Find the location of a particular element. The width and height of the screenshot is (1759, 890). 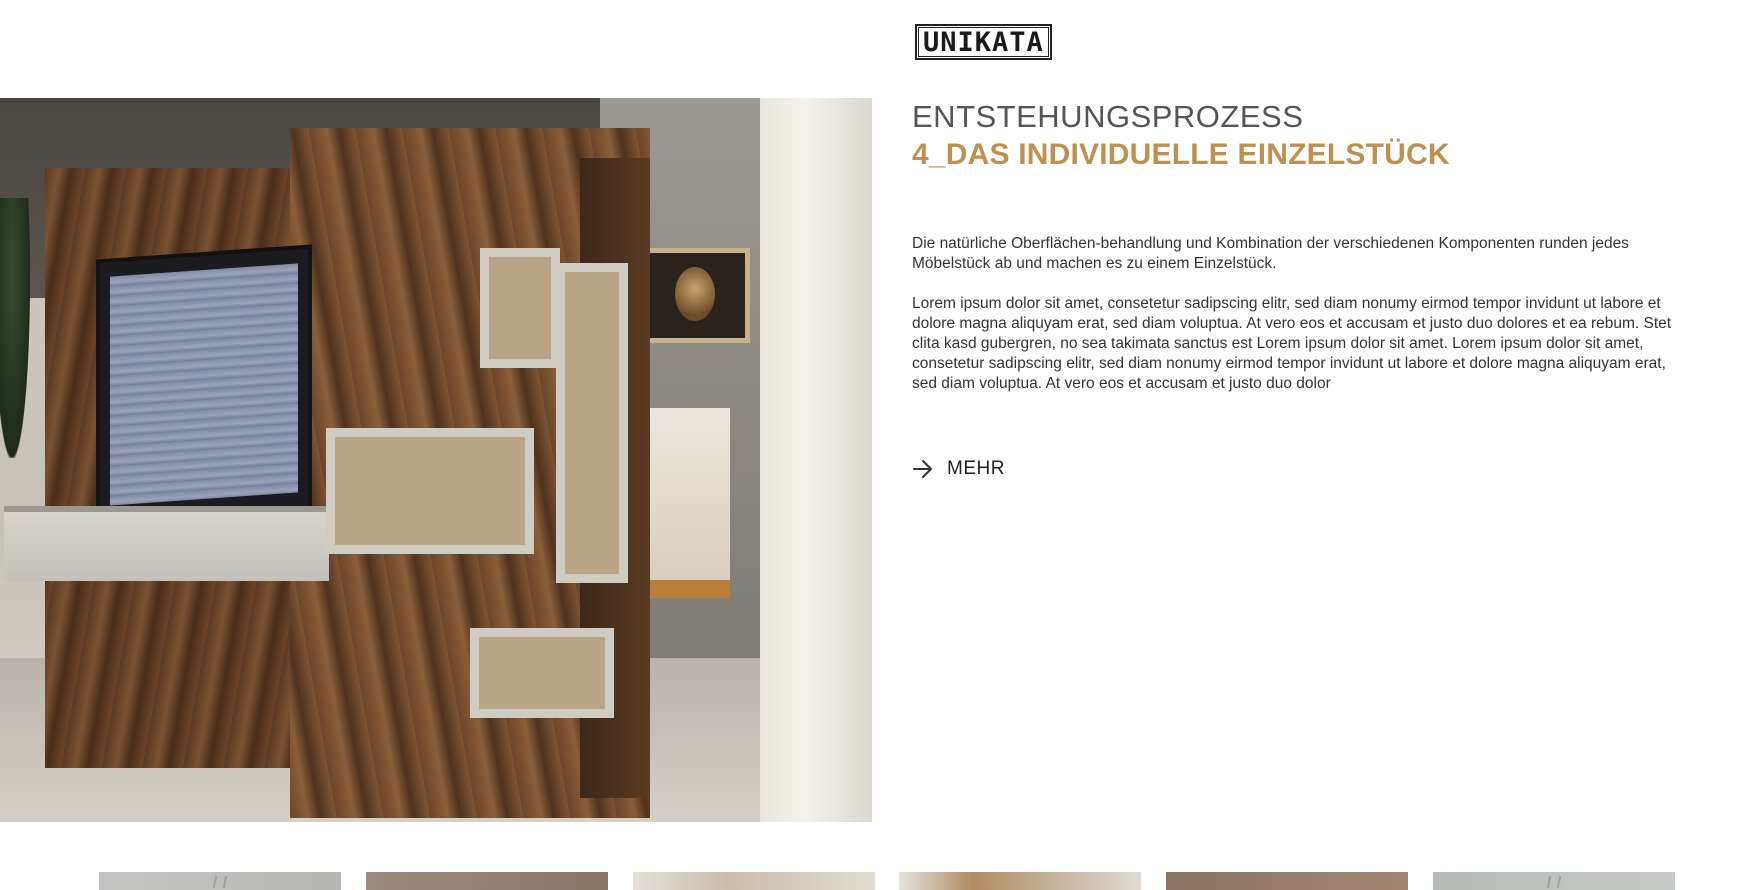

thumbnail-strip is located at coordinates (887, 881).